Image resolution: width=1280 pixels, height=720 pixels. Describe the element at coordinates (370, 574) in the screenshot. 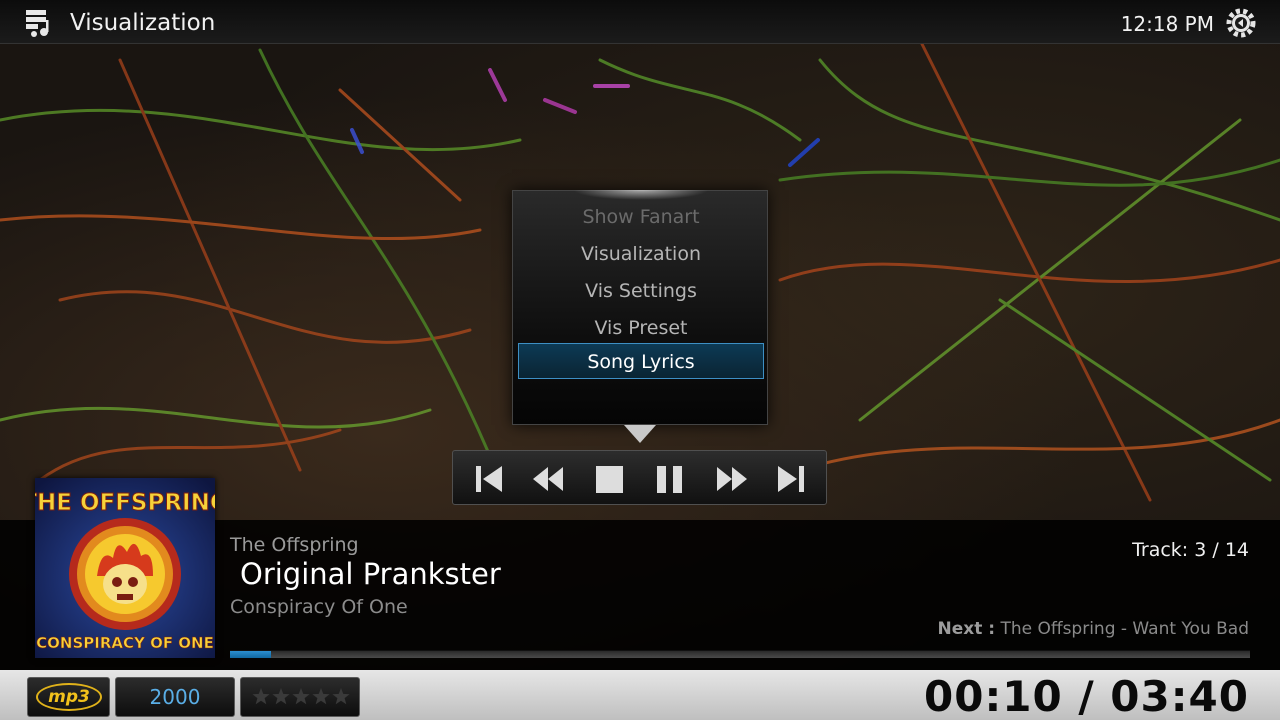

I see `song-title: Original Prankster` at that location.